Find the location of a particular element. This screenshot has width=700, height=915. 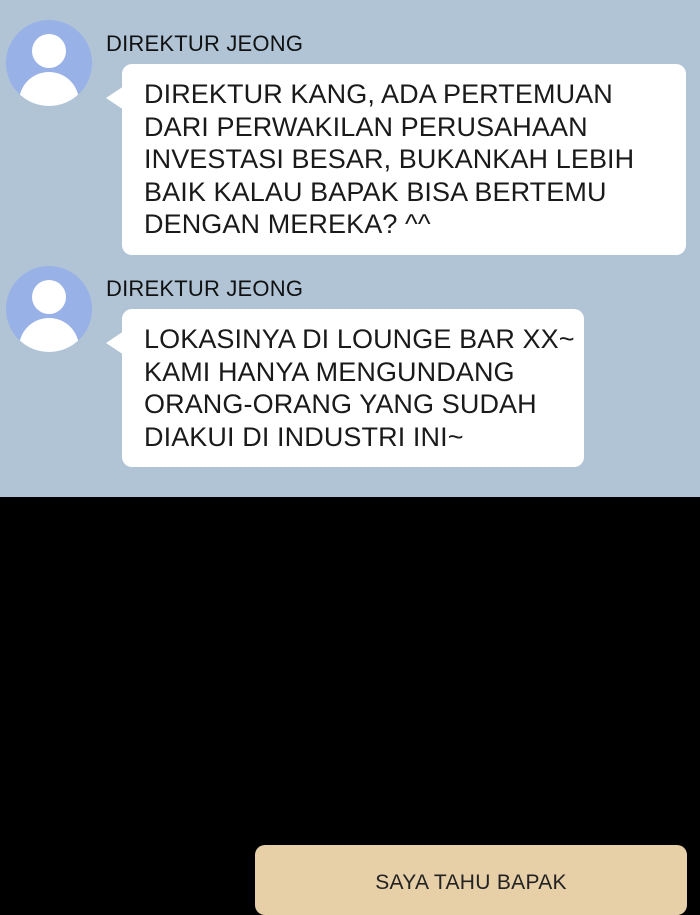

message-line: KAMI HANYA MENGUNDANG is located at coordinates (329, 371).